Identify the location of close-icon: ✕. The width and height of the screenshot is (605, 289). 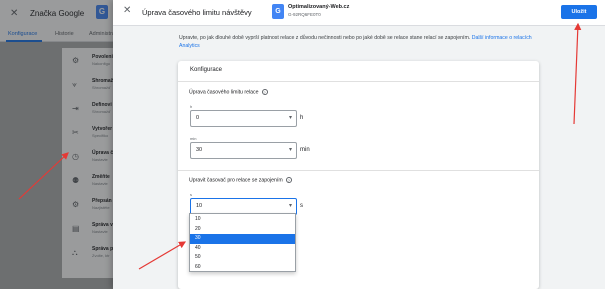
(127, 10).